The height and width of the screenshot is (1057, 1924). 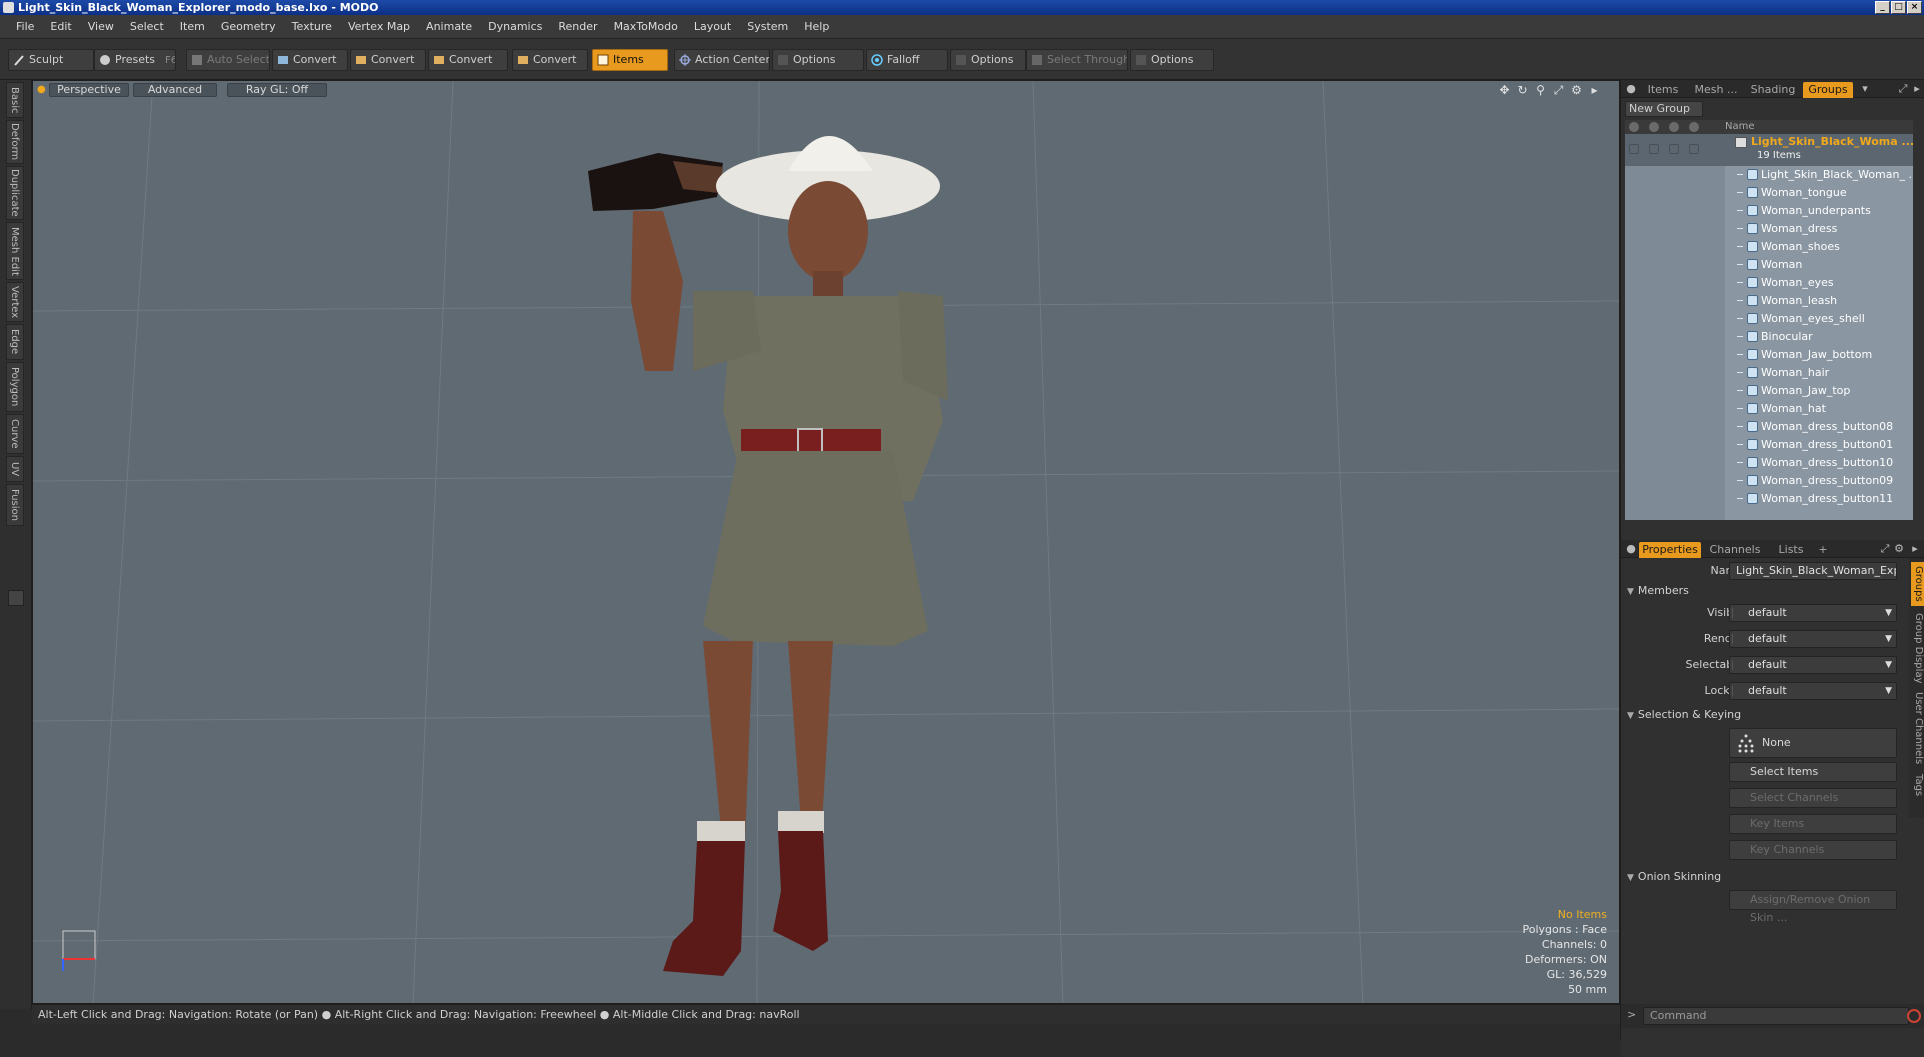 I want to click on list-item: Woman_Jaw_bottom, so click(x=1769, y=355).